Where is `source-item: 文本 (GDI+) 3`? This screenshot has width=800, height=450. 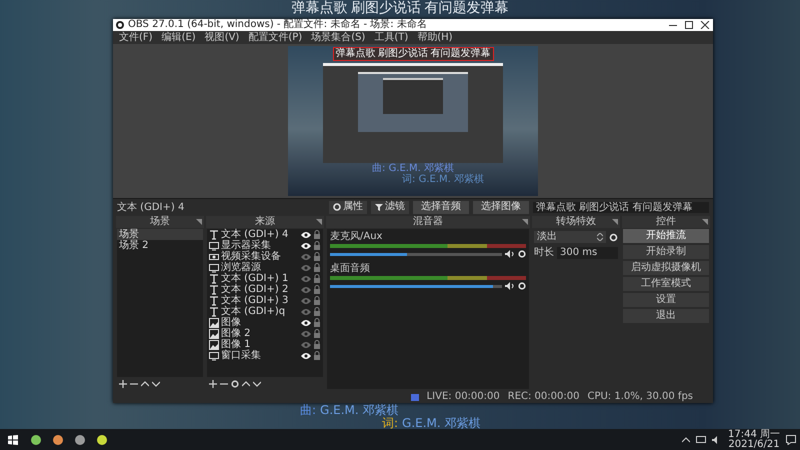
source-item: 文本 (GDI+) 3 is located at coordinates (265, 300).